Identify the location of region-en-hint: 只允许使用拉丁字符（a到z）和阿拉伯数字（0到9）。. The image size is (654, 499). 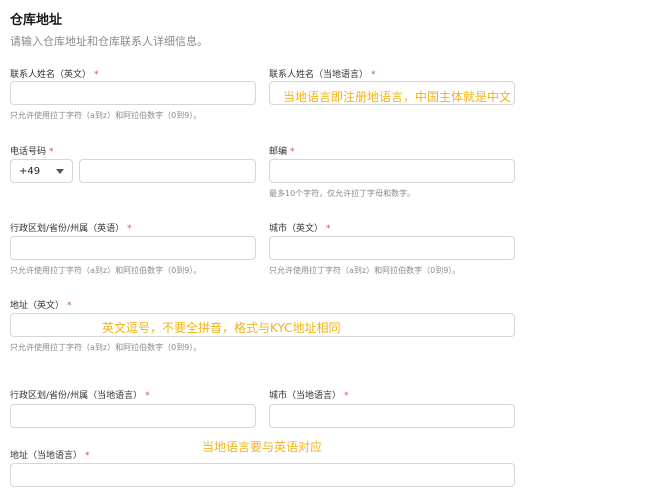
(106, 270).